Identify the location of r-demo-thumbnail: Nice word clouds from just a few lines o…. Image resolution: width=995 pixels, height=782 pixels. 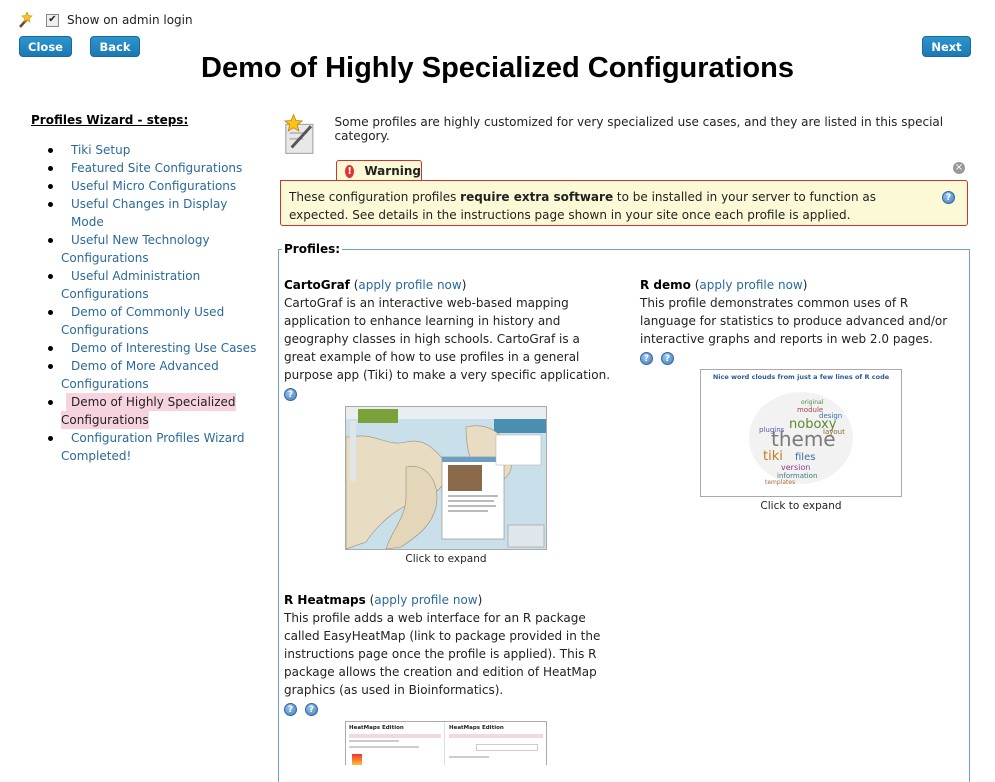
(801, 433).